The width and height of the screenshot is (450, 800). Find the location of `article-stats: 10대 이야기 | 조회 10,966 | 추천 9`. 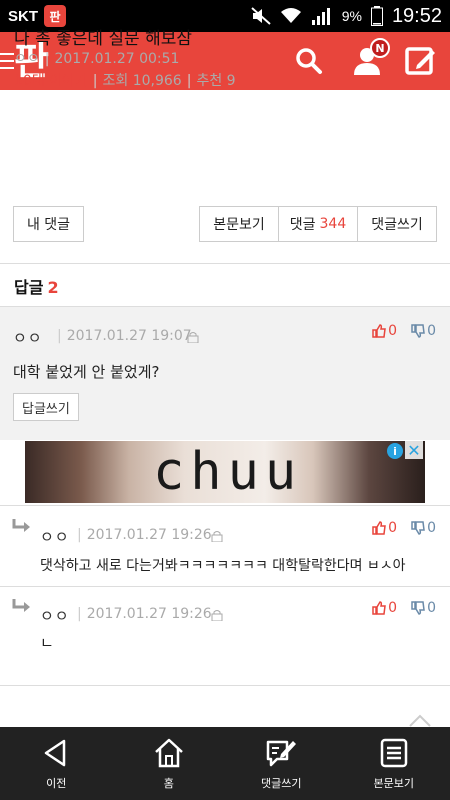

article-stats: 10대 이야기 | 조회 10,966 | 추천 9 is located at coordinates (125, 81).